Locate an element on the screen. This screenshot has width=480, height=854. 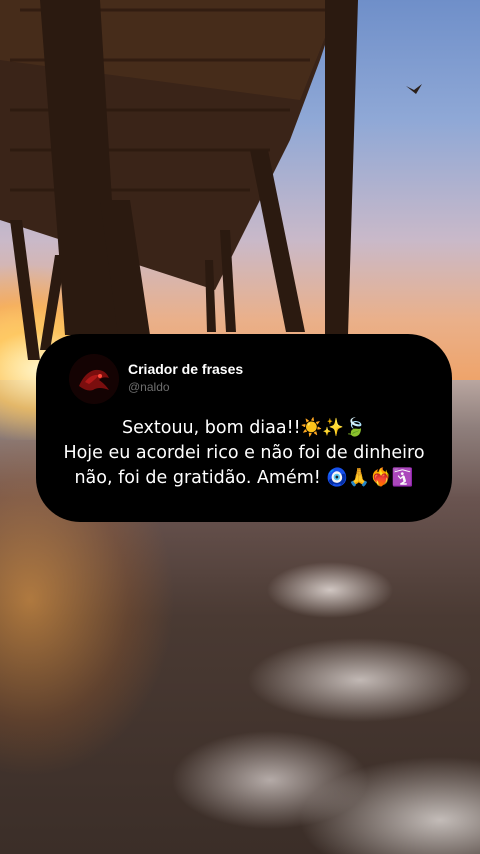
avatar-image-icon is located at coordinates (94, 379).